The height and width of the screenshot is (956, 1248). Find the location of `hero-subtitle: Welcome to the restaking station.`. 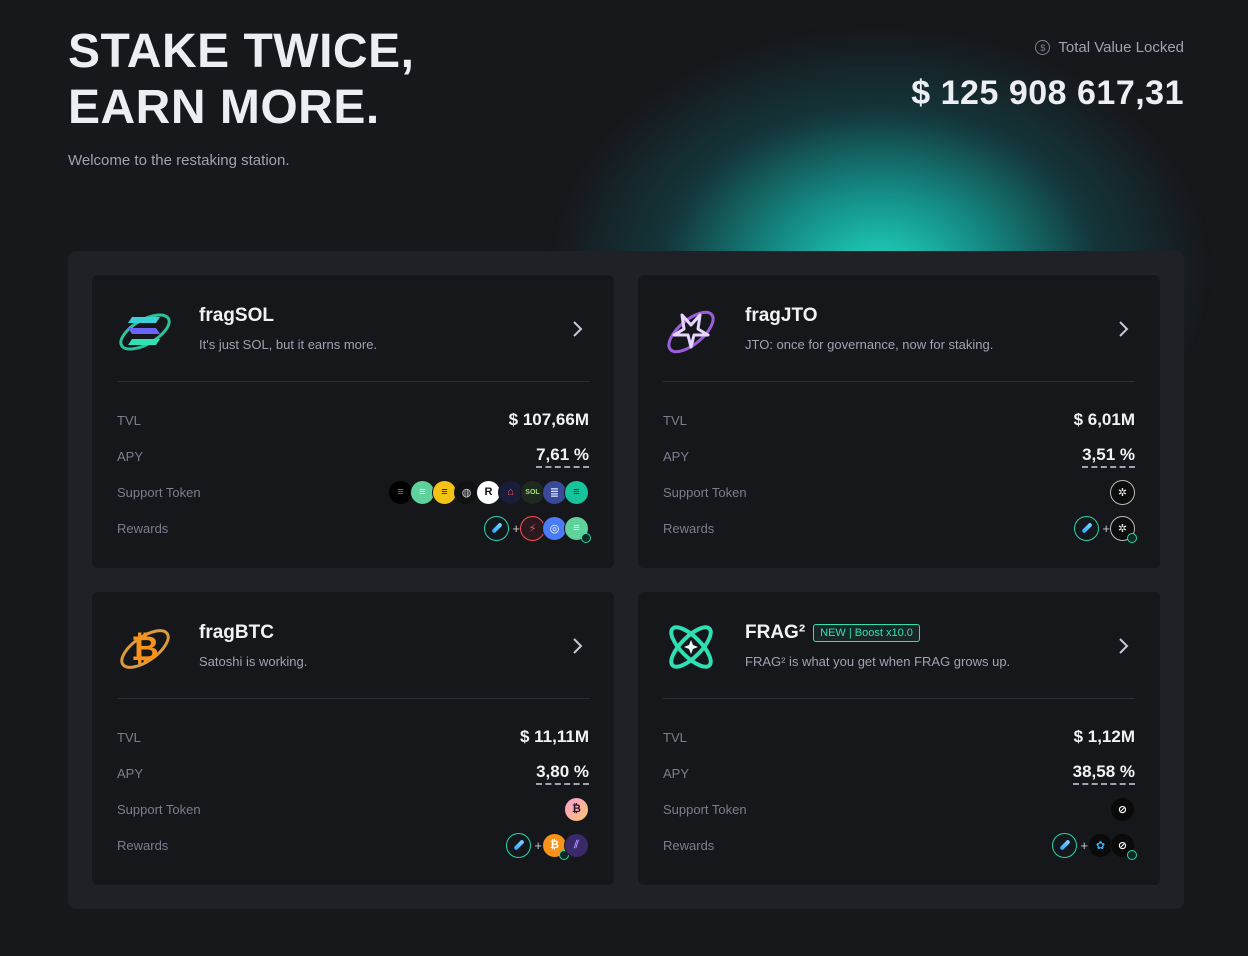

hero-subtitle: Welcome to the restaking station. is located at coordinates (179, 160).